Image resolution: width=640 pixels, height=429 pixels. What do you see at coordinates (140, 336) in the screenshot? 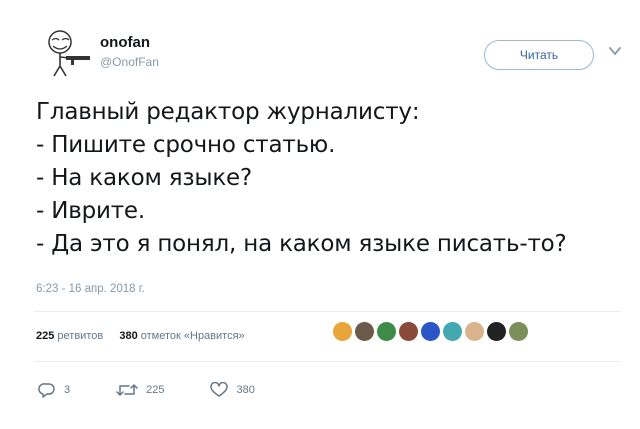
I see `tweet-stats: 225 ретвитов 380 отметок «Нравится»` at bounding box center [140, 336].